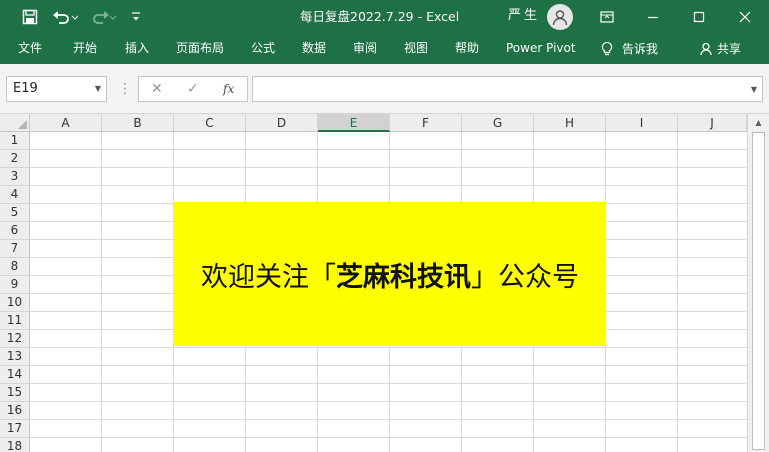 This screenshot has width=769, height=452. I want to click on row-header-18: 18, so click(15, 445).